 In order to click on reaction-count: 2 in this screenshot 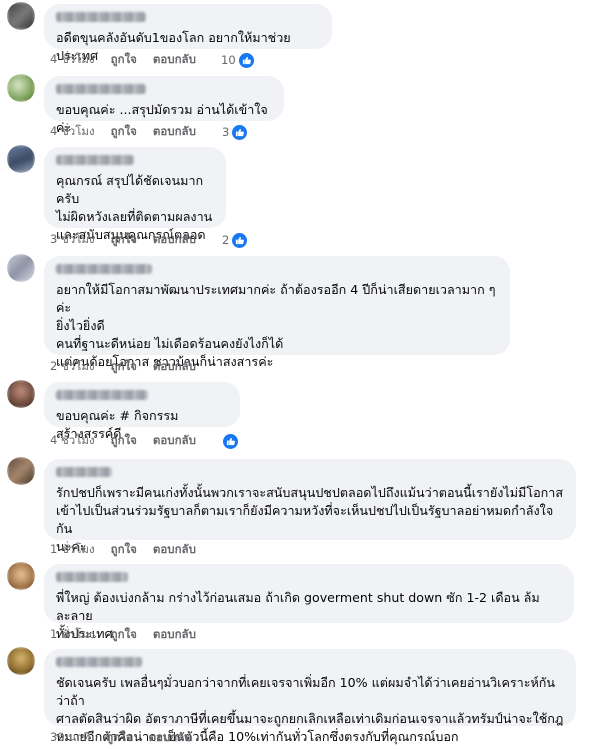, I will do `click(235, 240)`.